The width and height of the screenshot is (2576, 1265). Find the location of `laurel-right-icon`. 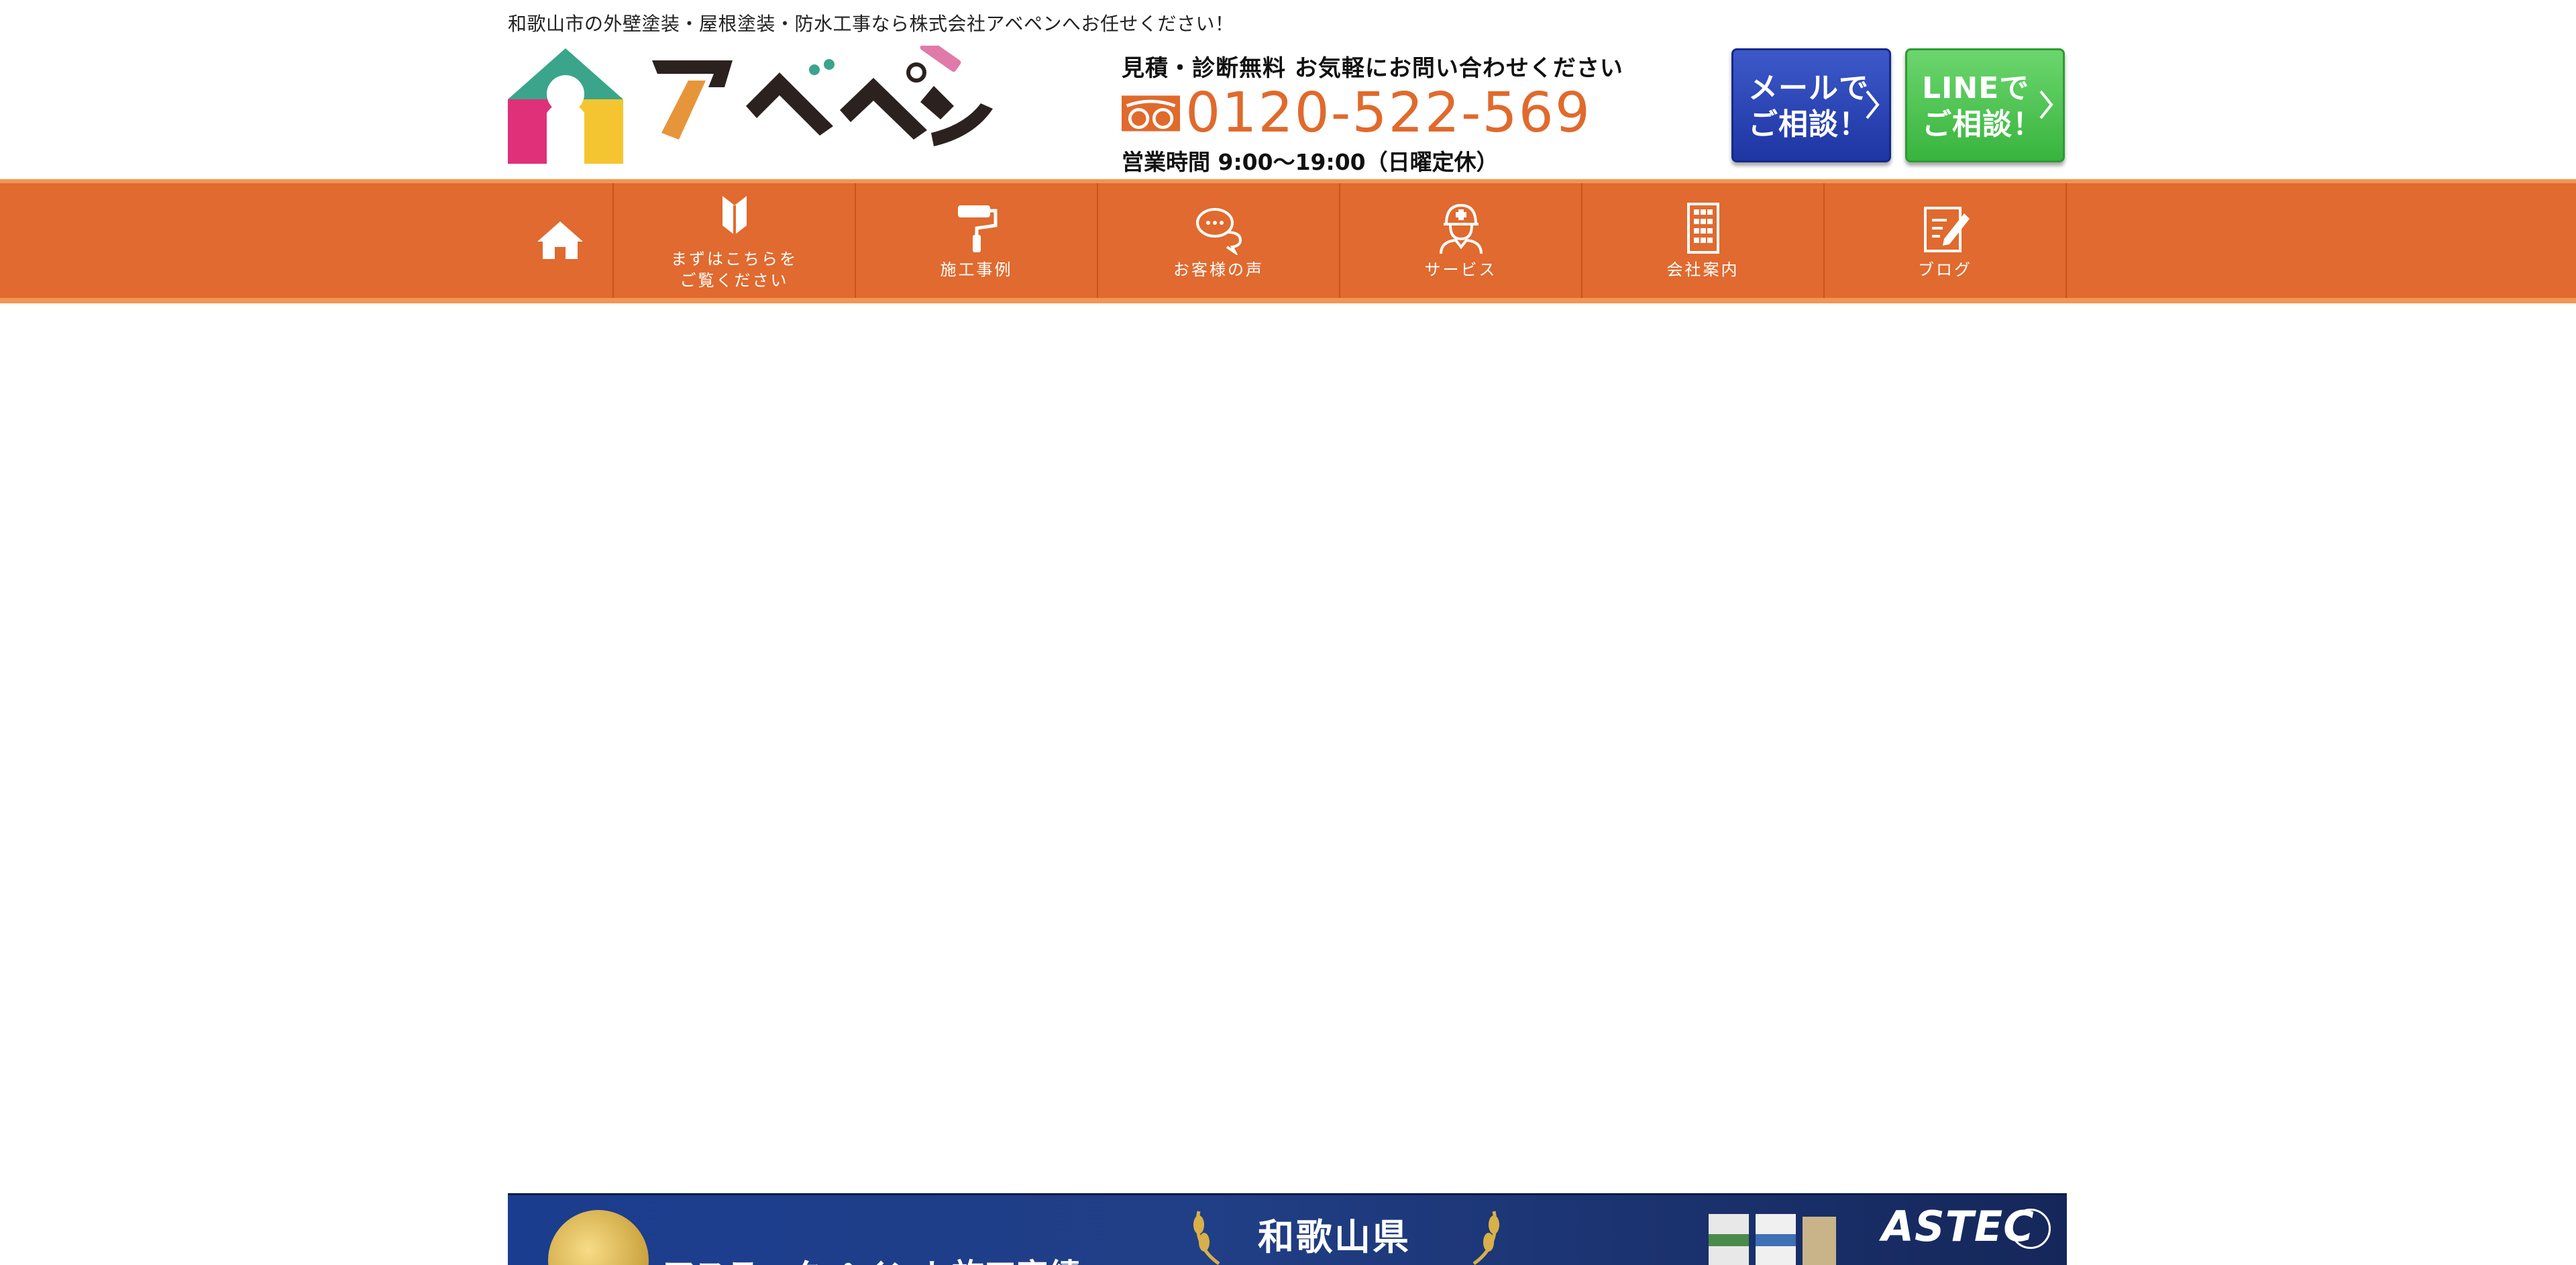

laurel-right-icon is located at coordinates (1485, 1238).